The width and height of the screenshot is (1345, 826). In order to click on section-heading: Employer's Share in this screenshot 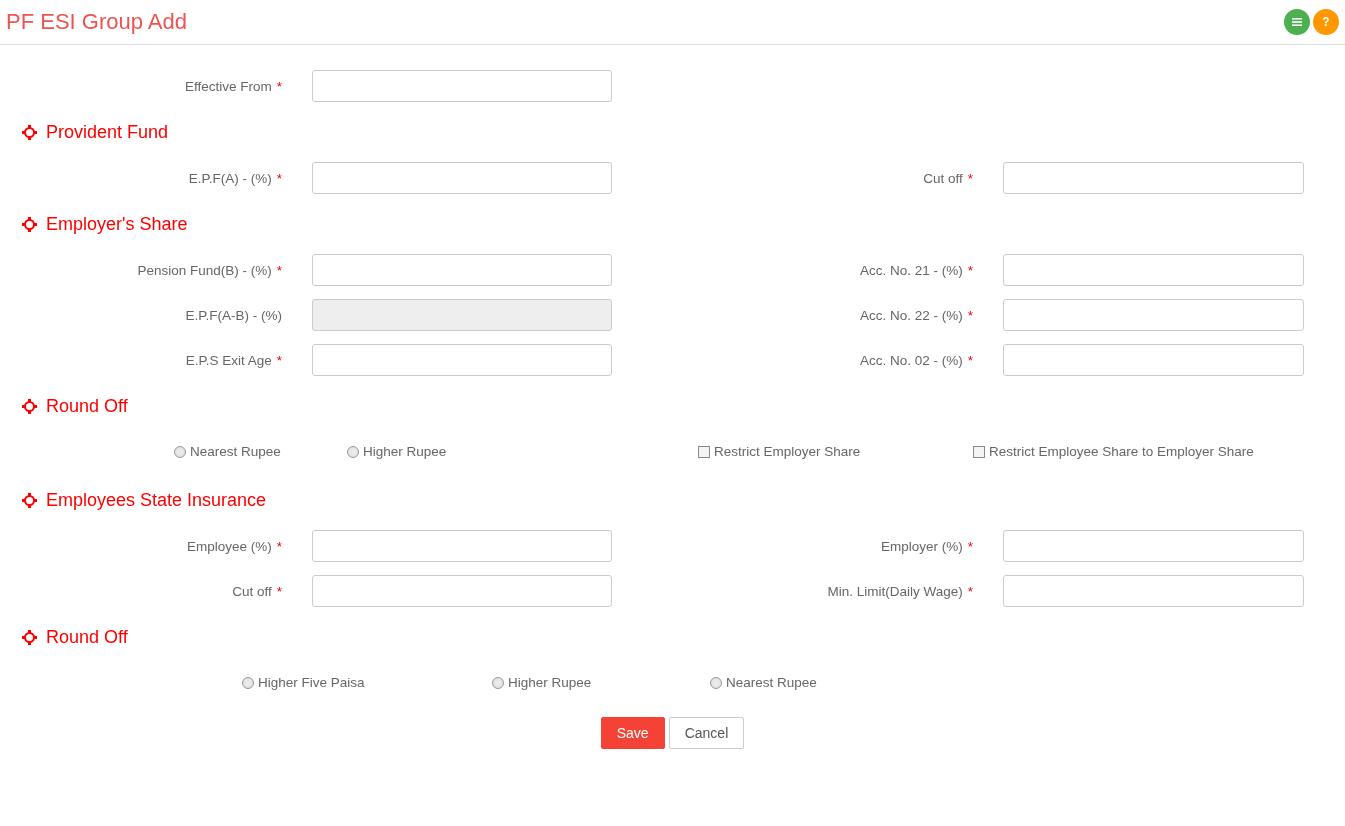, I will do `click(117, 224)`.